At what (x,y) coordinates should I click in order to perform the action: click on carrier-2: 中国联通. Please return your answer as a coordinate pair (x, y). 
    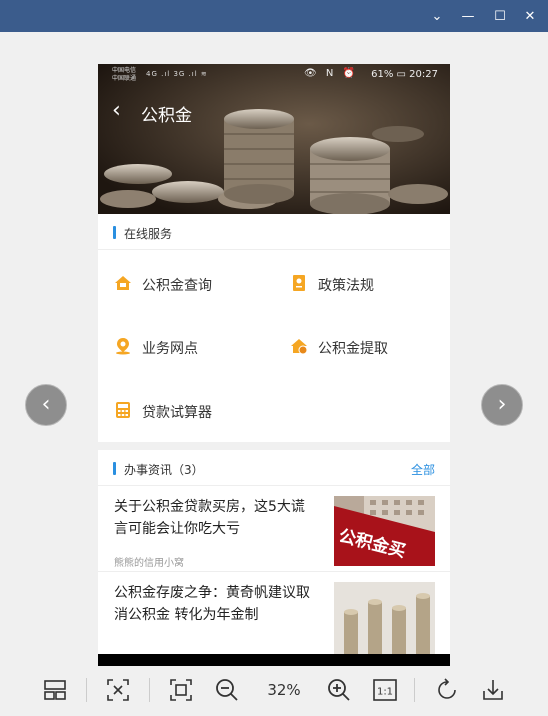
    Looking at the image, I should click on (124, 78).